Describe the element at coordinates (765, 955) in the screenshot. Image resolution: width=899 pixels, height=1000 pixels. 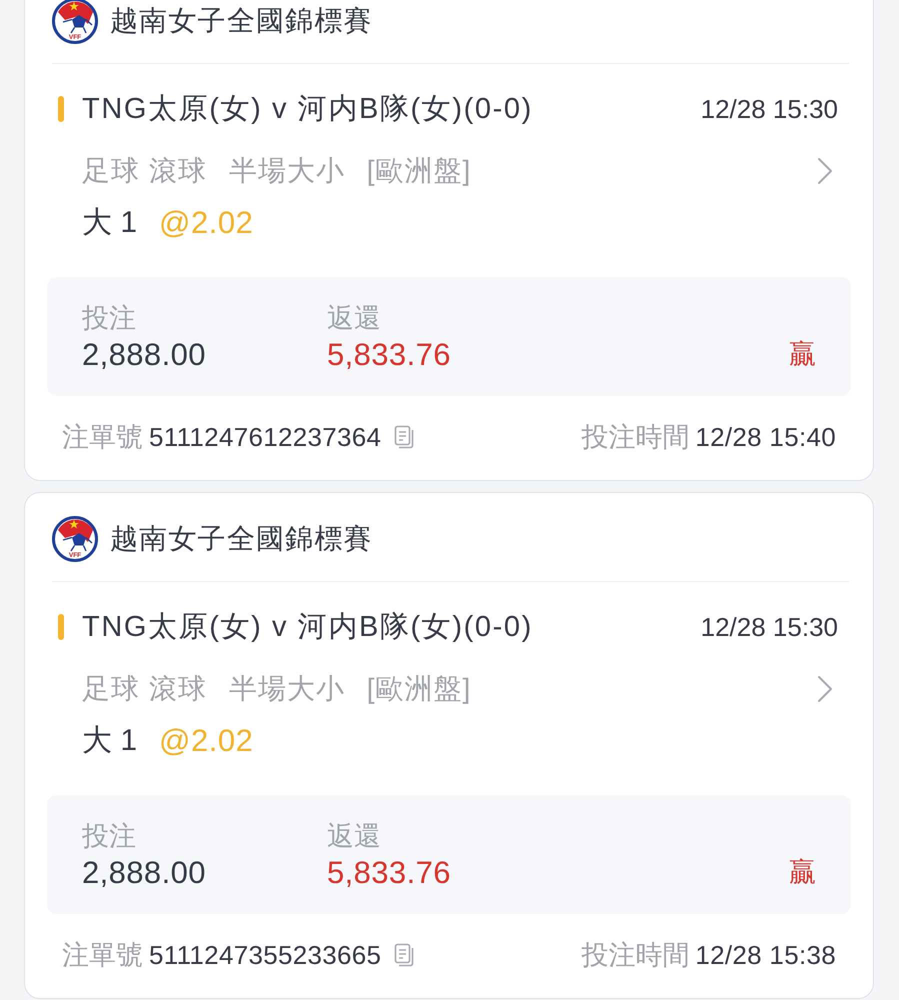
I see `bet-time: 12/28 15:38` at that location.